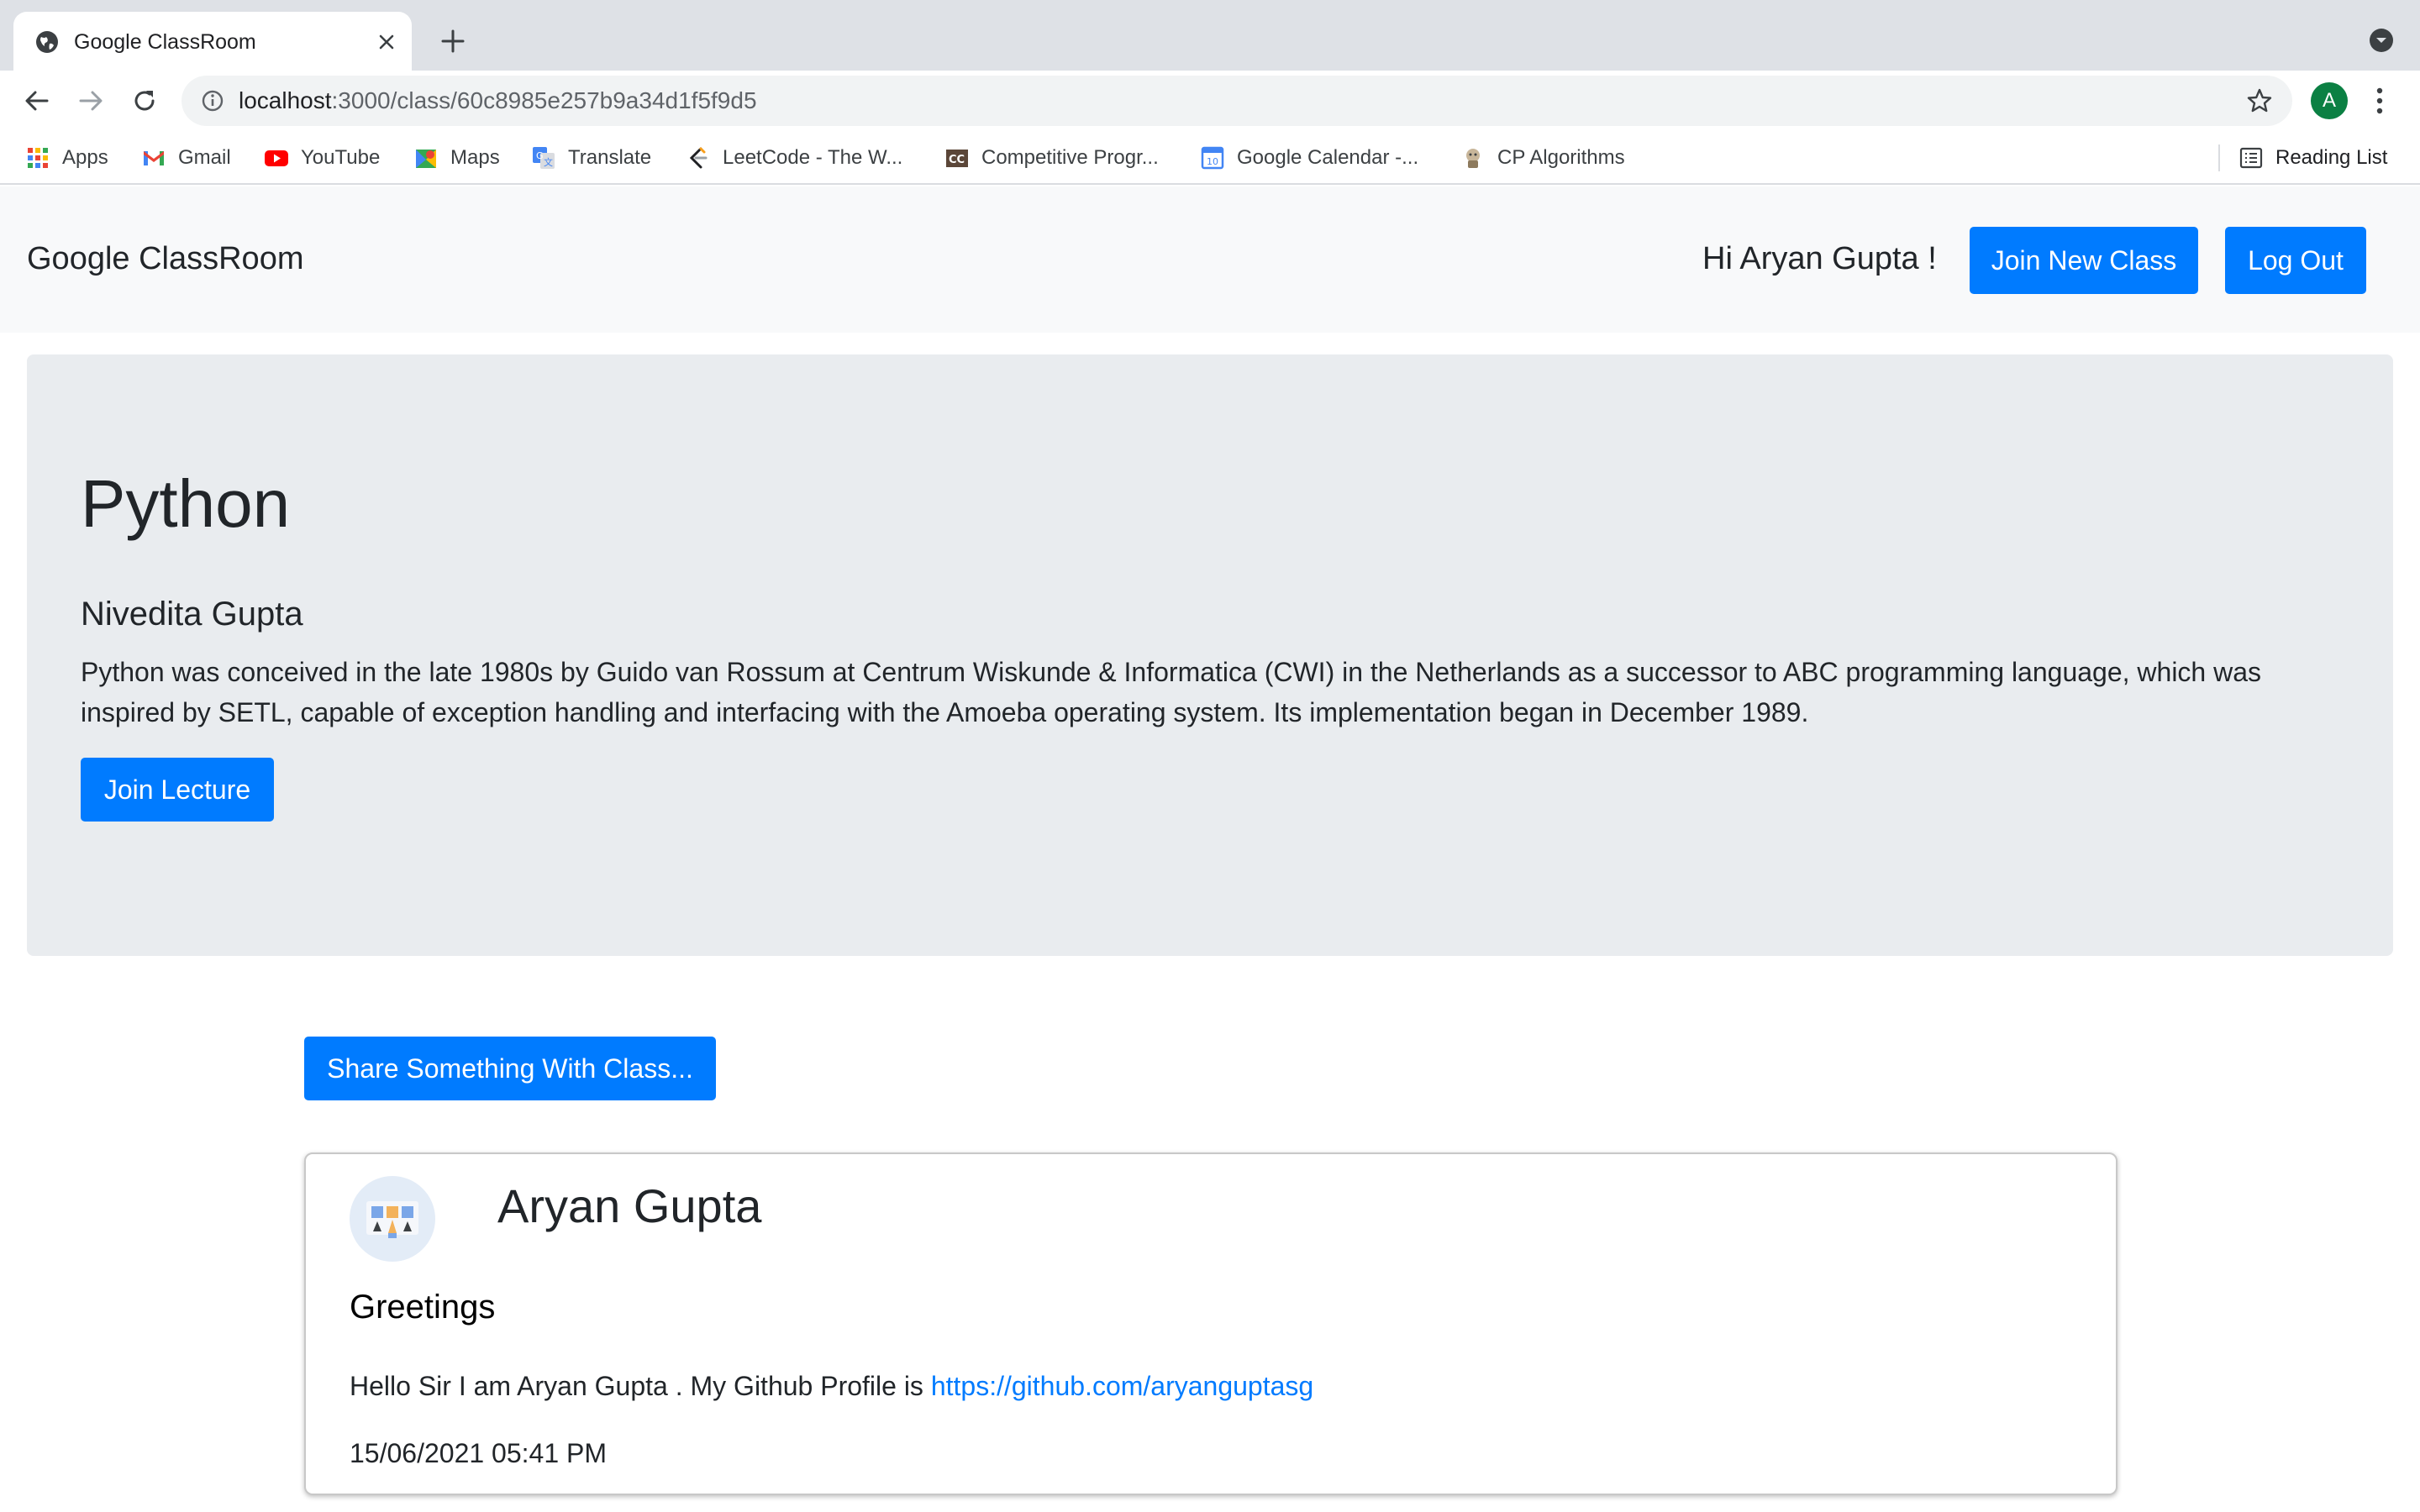 The image size is (2420, 1512). I want to click on reading-list-label: Reading List, so click(2331, 157).